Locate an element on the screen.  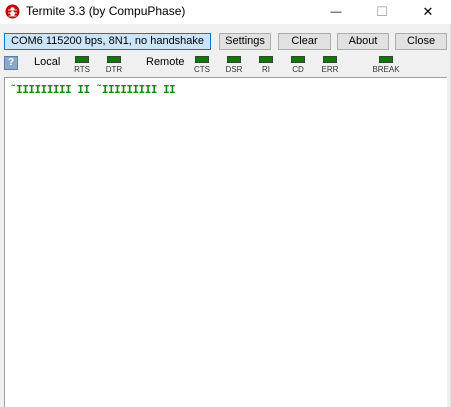
port-status-button: COM6 115200 bps, 8N1, no handshake is located at coordinates (107, 41).